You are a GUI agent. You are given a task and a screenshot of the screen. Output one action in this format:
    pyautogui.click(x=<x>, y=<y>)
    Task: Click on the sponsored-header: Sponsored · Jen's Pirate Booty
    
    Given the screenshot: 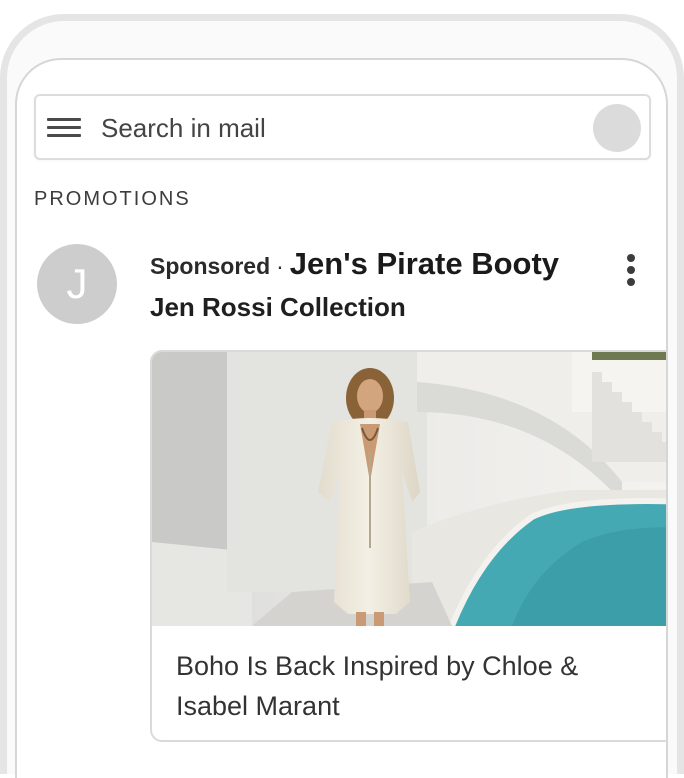 What is the action you would take?
    pyautogui.click(x=354, y=264)
    